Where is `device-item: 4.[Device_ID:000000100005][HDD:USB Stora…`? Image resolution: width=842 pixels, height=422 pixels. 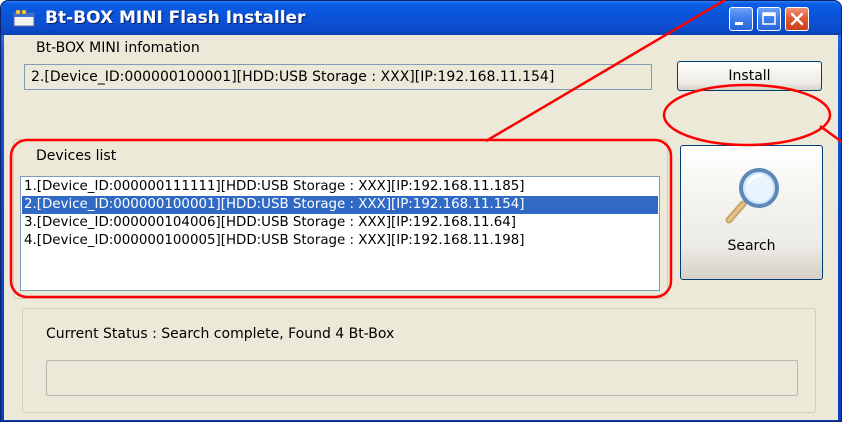
device-item: 4.[Device_ID:000000100005][HDD:USB Stora… is located at coordinates (340, 241).